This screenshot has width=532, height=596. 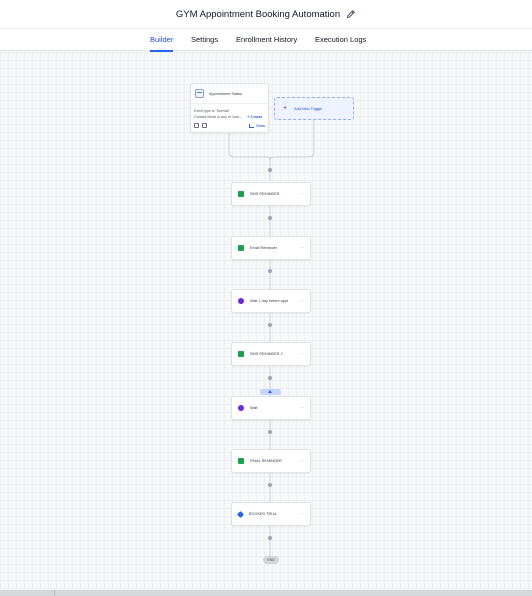 I want to click on step-label: Wait 1 day before appt, so click(x=269, y=301).